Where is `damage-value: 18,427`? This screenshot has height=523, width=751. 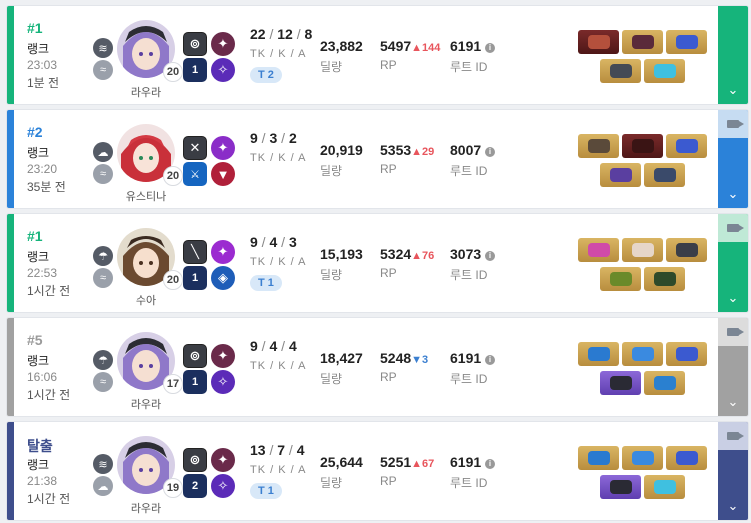 damage-value: 18,427 is located at coordinates (341, 358).